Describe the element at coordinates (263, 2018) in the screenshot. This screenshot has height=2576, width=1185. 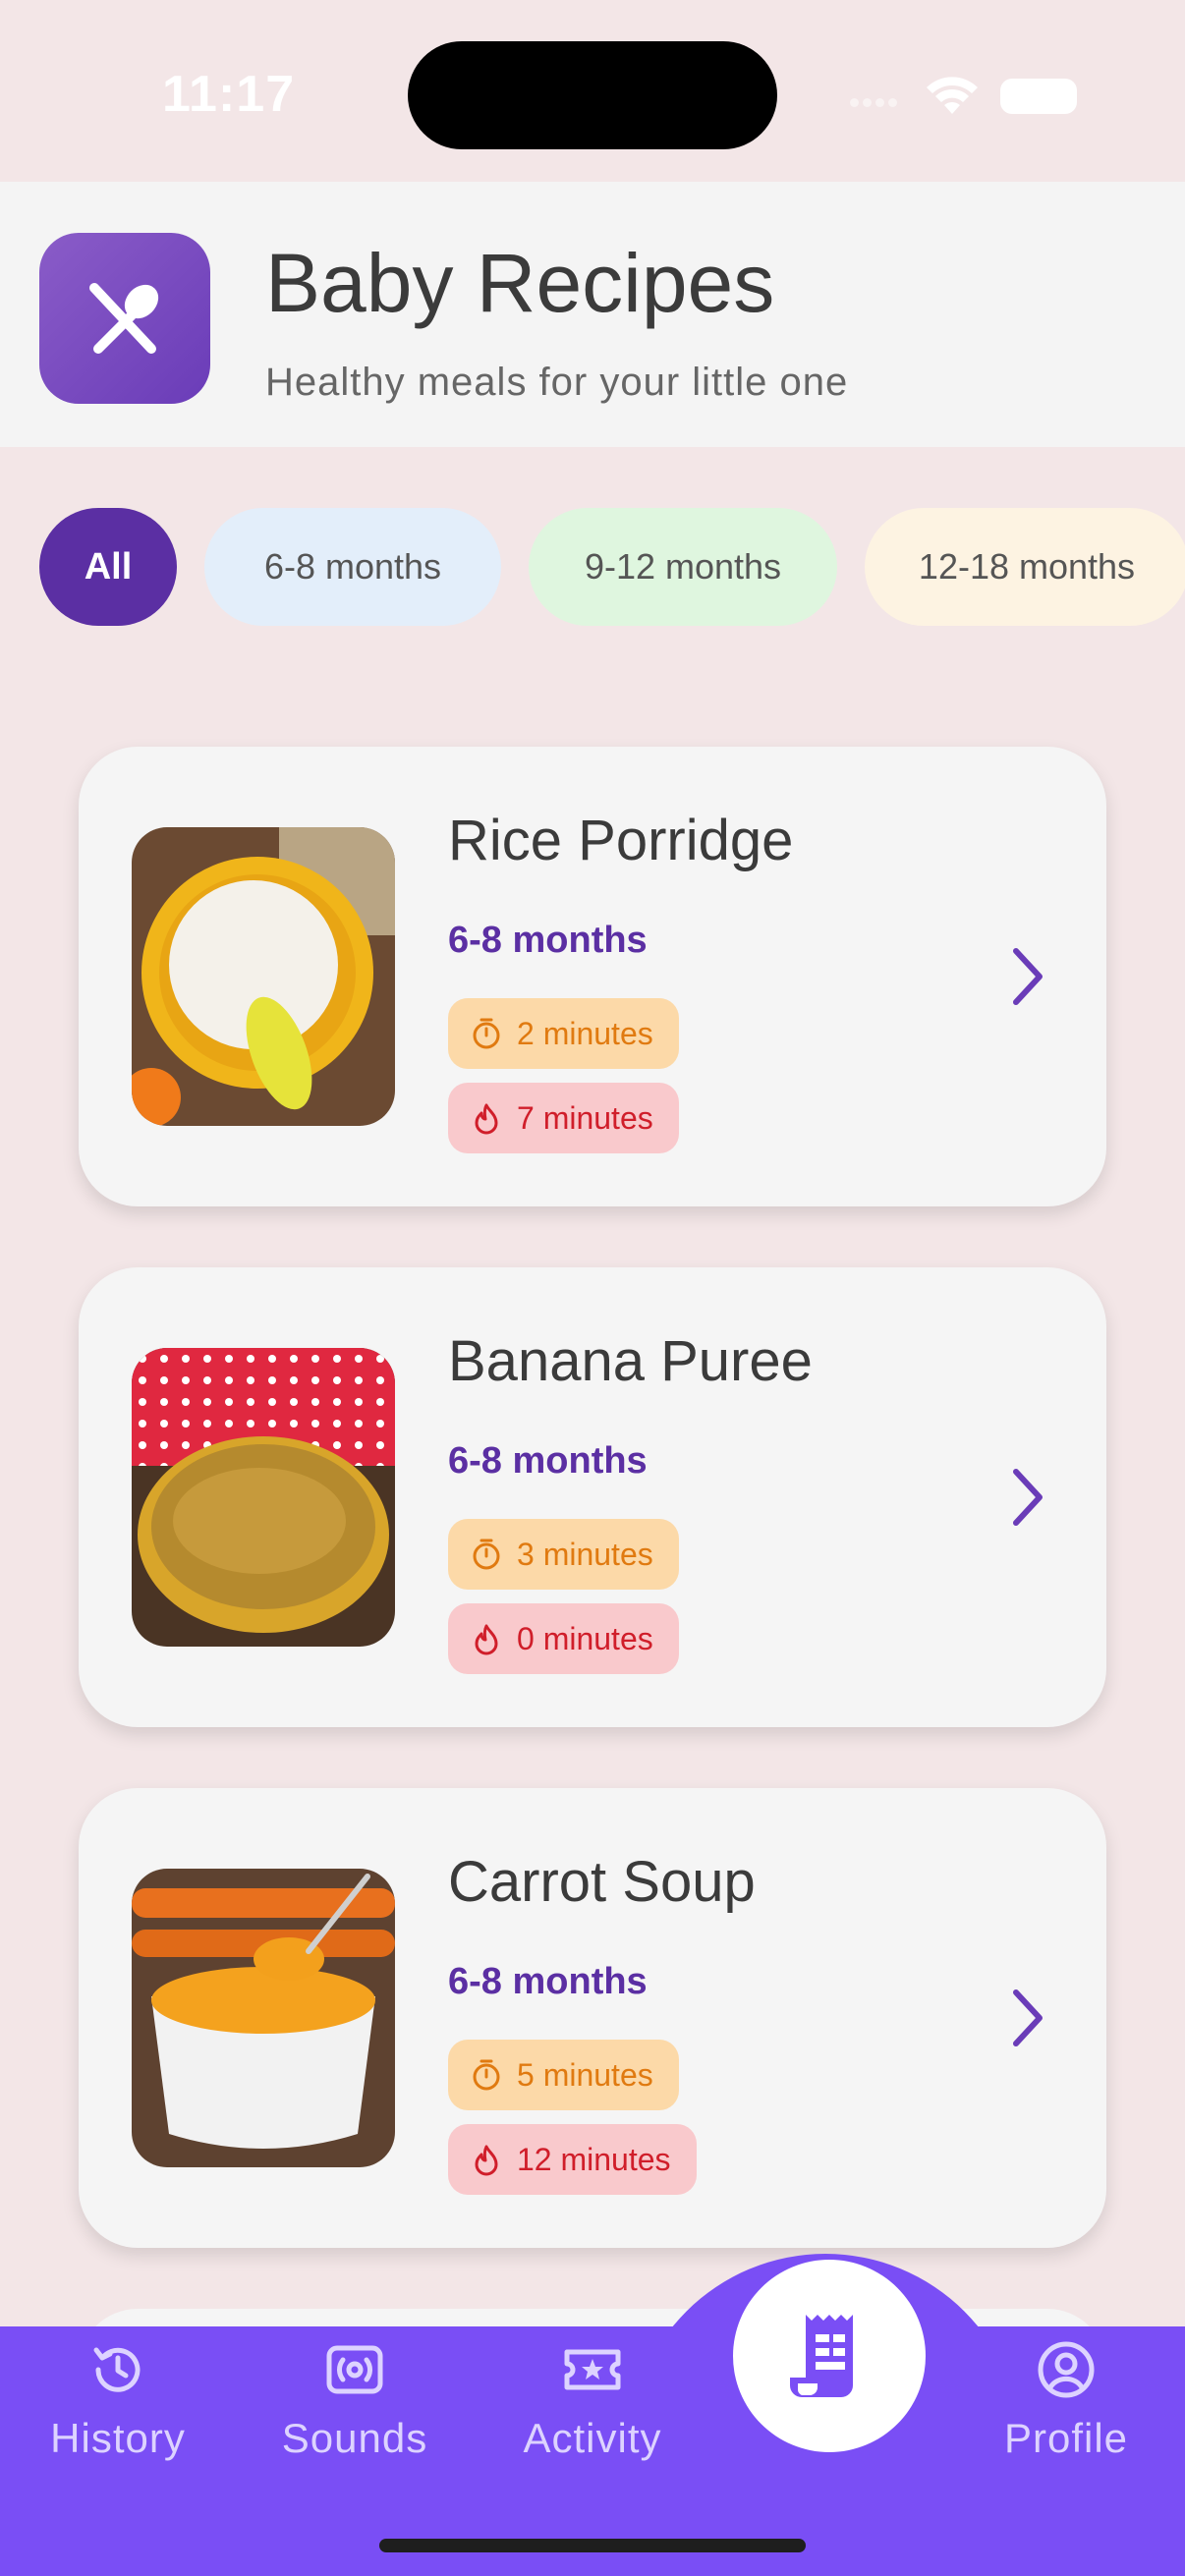
I see `recipe-photo-carrot-soup` at that location.